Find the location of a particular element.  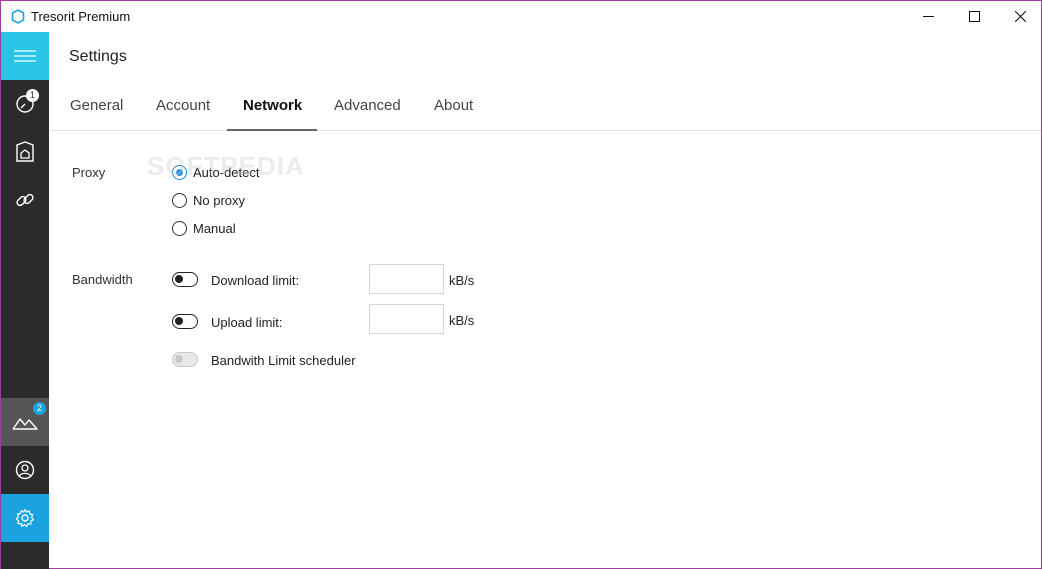

close-button is located at coordinates (1019, 16).